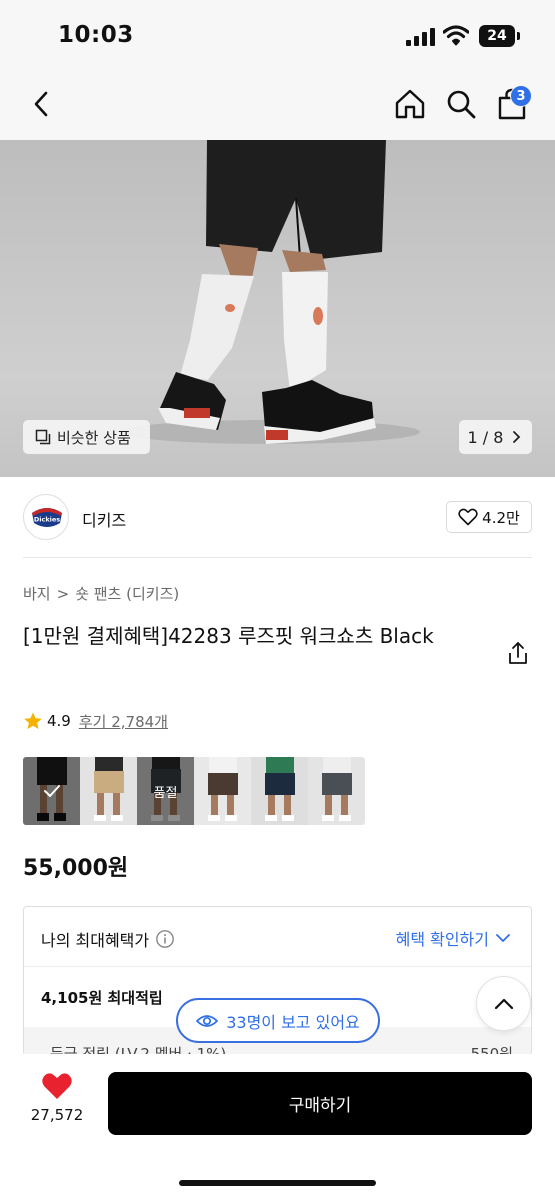 The image size is (555, 1200). What do you see at coordinates (521, 96) in the screenshot?
I see `cart-count-badge: 3` at bounding box center [521, 96].